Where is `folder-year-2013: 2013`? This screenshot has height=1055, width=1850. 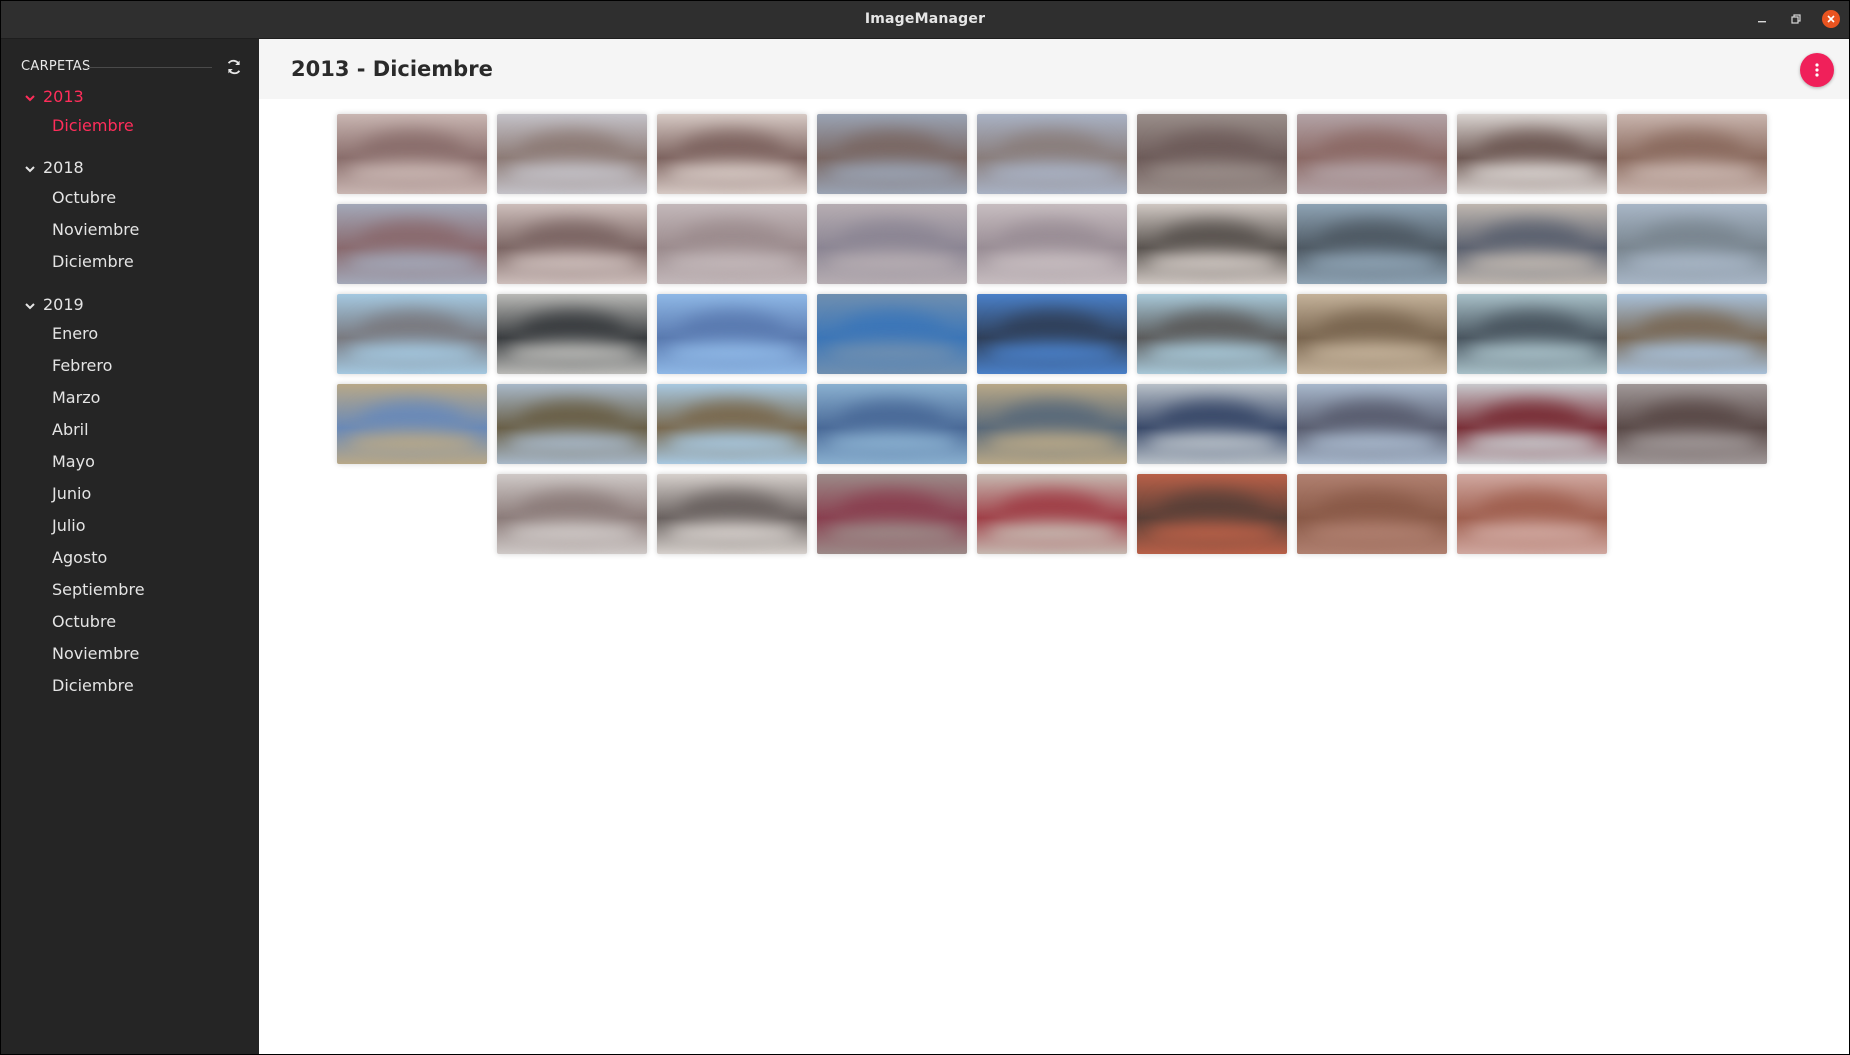
folder-year-2013: 2013 is located at coordinates (53, 97).